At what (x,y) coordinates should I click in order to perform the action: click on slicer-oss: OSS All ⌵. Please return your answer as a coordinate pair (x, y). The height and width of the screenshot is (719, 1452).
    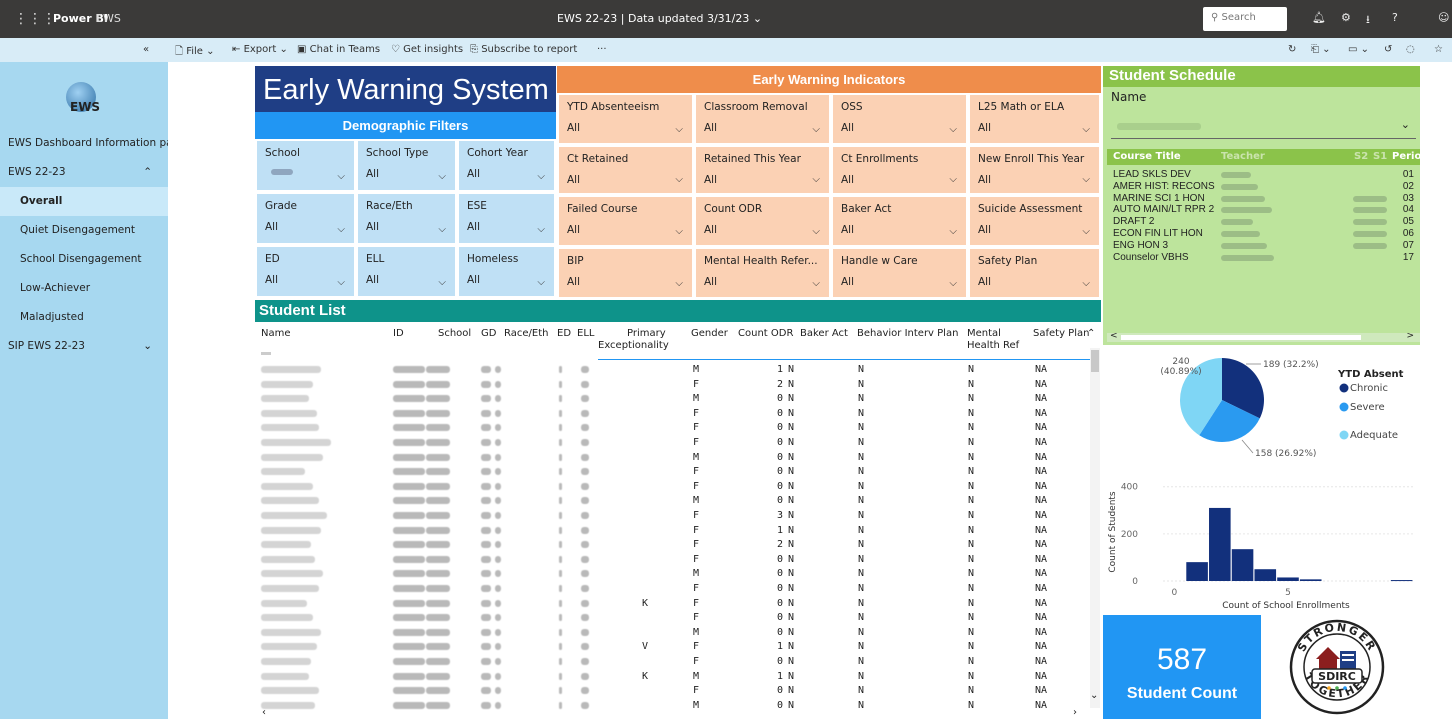
    Looking at the image, I should click on (899, 119).